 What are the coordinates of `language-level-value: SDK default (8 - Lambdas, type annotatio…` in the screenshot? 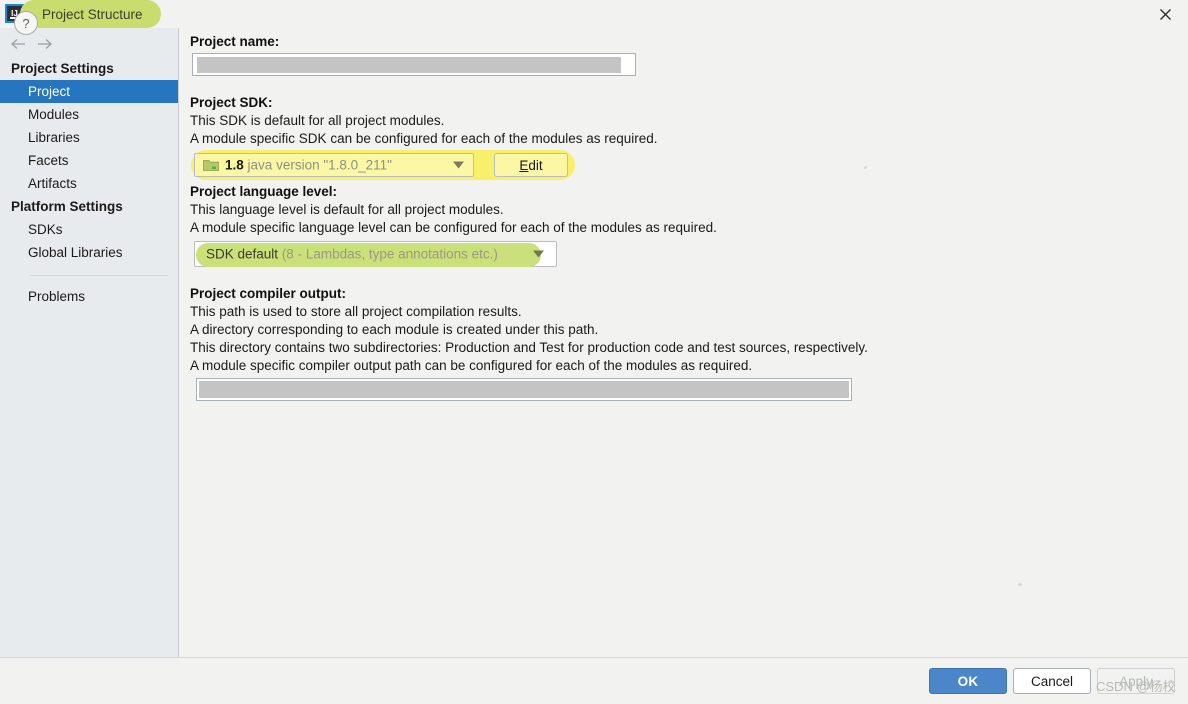 It's located at (352, 254).